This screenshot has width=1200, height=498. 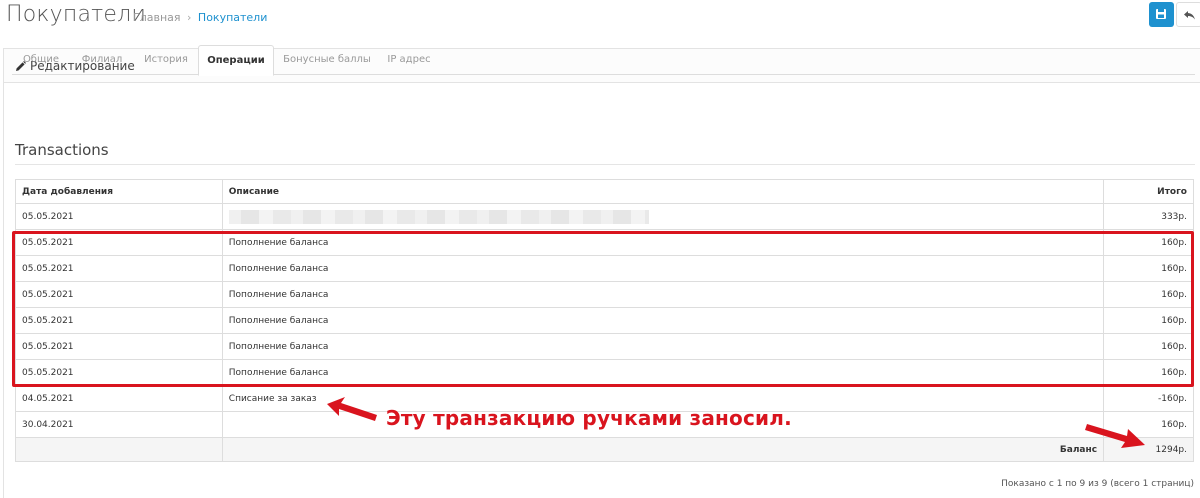 I want to click on balance-empty-cell, so click(x=119, y=449).